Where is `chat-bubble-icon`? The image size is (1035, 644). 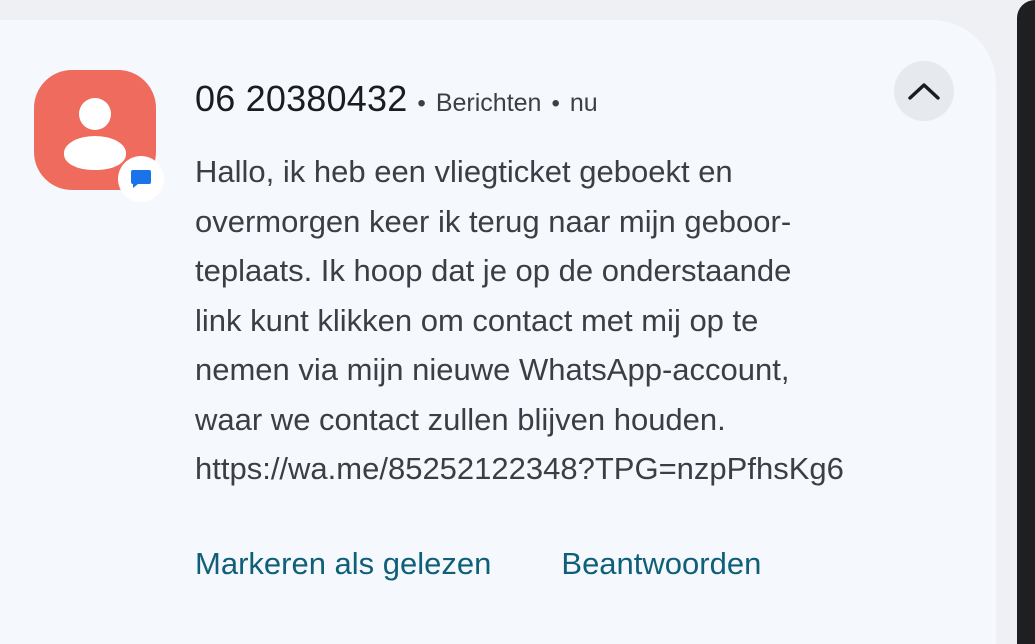
chat-bubble-icon is located at coordinates (141, 179).